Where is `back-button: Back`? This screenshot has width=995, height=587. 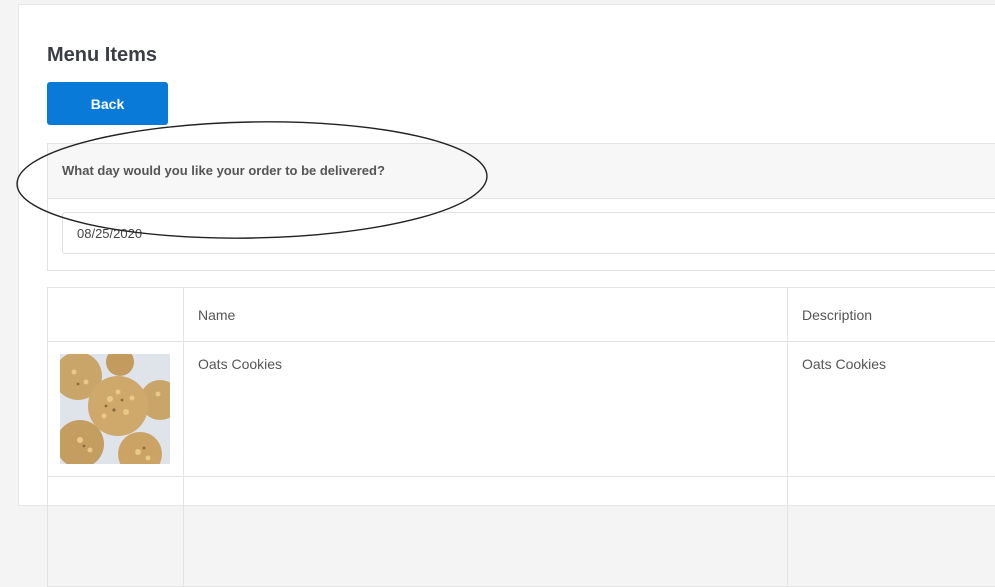 back-button: Back is located at coordinates (107, 103).